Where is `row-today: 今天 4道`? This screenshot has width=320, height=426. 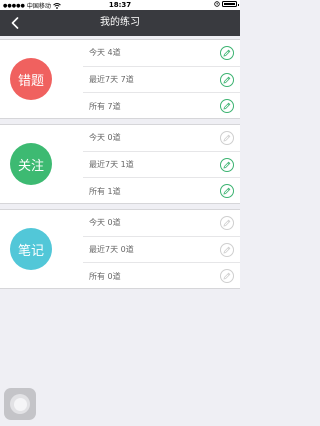 row-today: 今天 4道 is located at coordinates (161, 53).